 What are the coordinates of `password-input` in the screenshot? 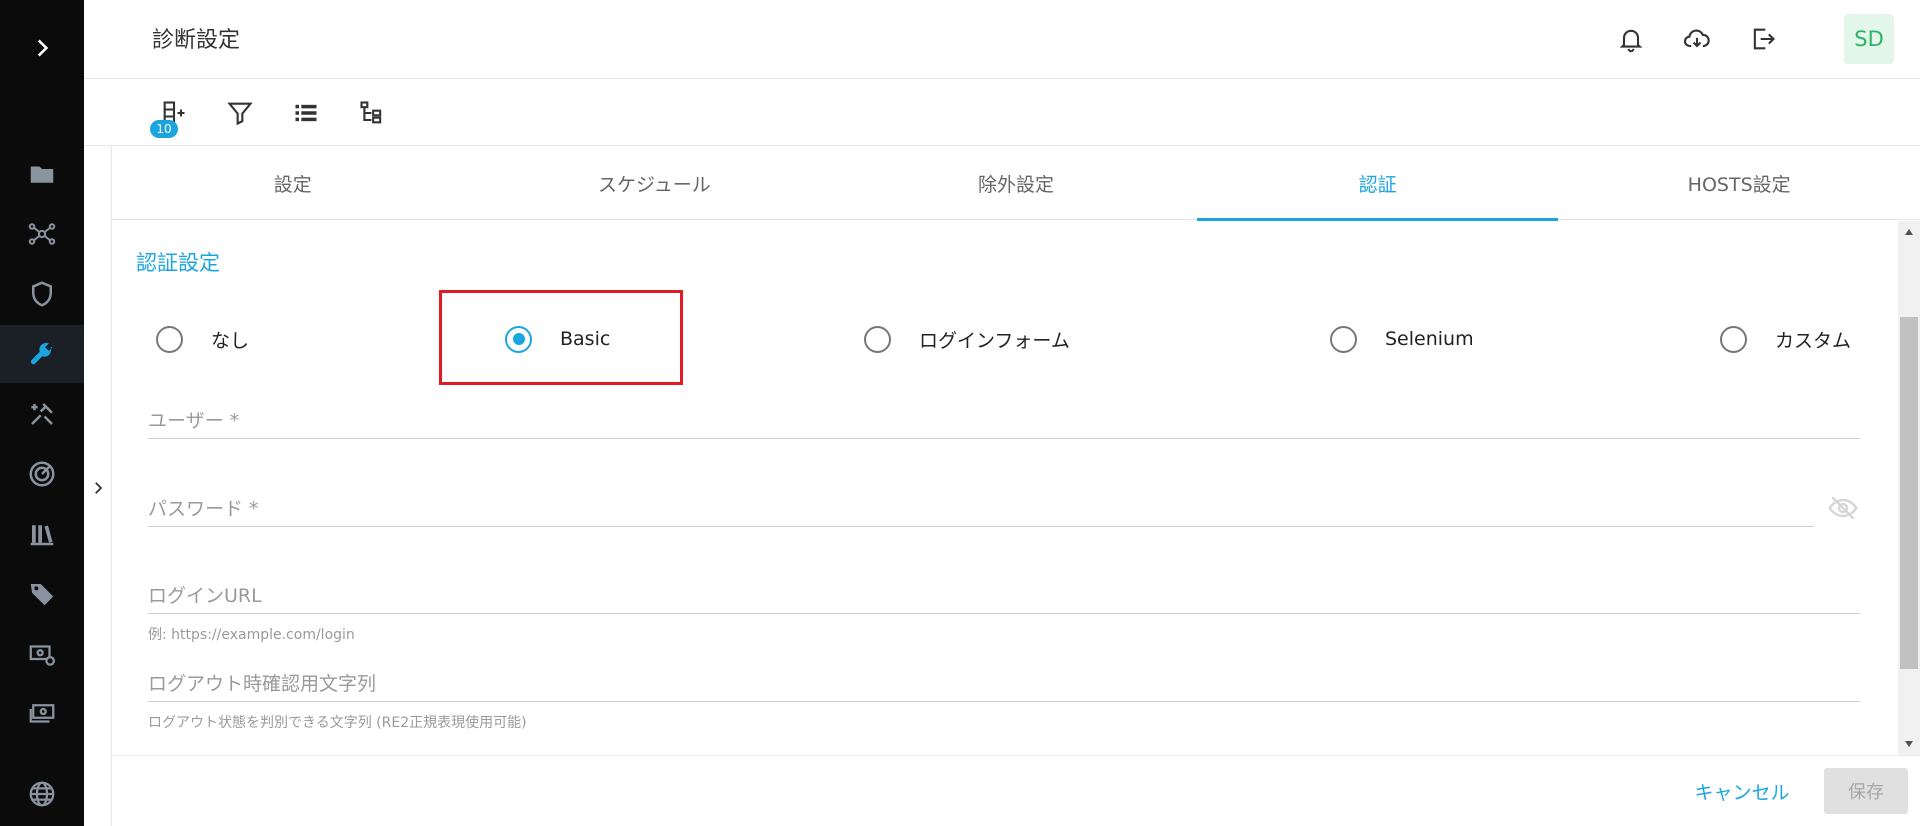 It's located at (981, 509).